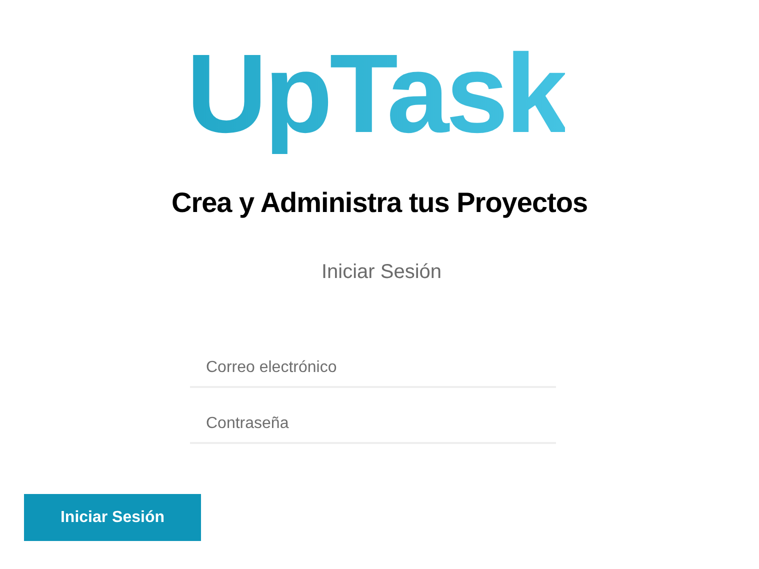 This screenshot has height=569, width=759. Describe the element at coordinates (112, 517) in the screenshot. I see `login-button: Iniciar Sesión` at that location.